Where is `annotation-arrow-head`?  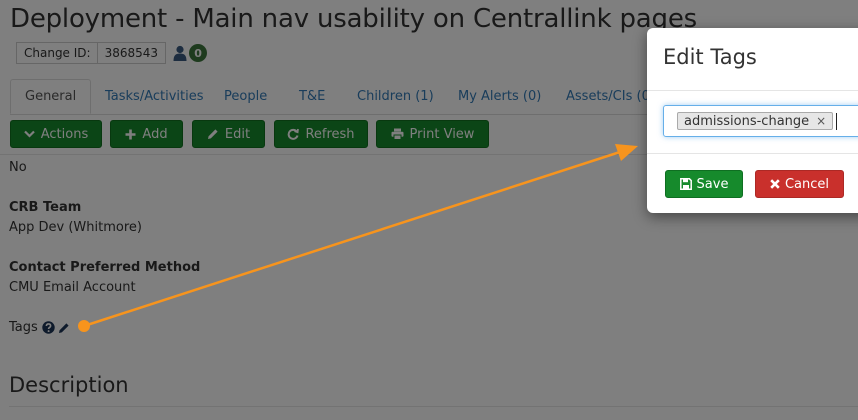 annotation-arrow-head is located at coordinates (626, 152).